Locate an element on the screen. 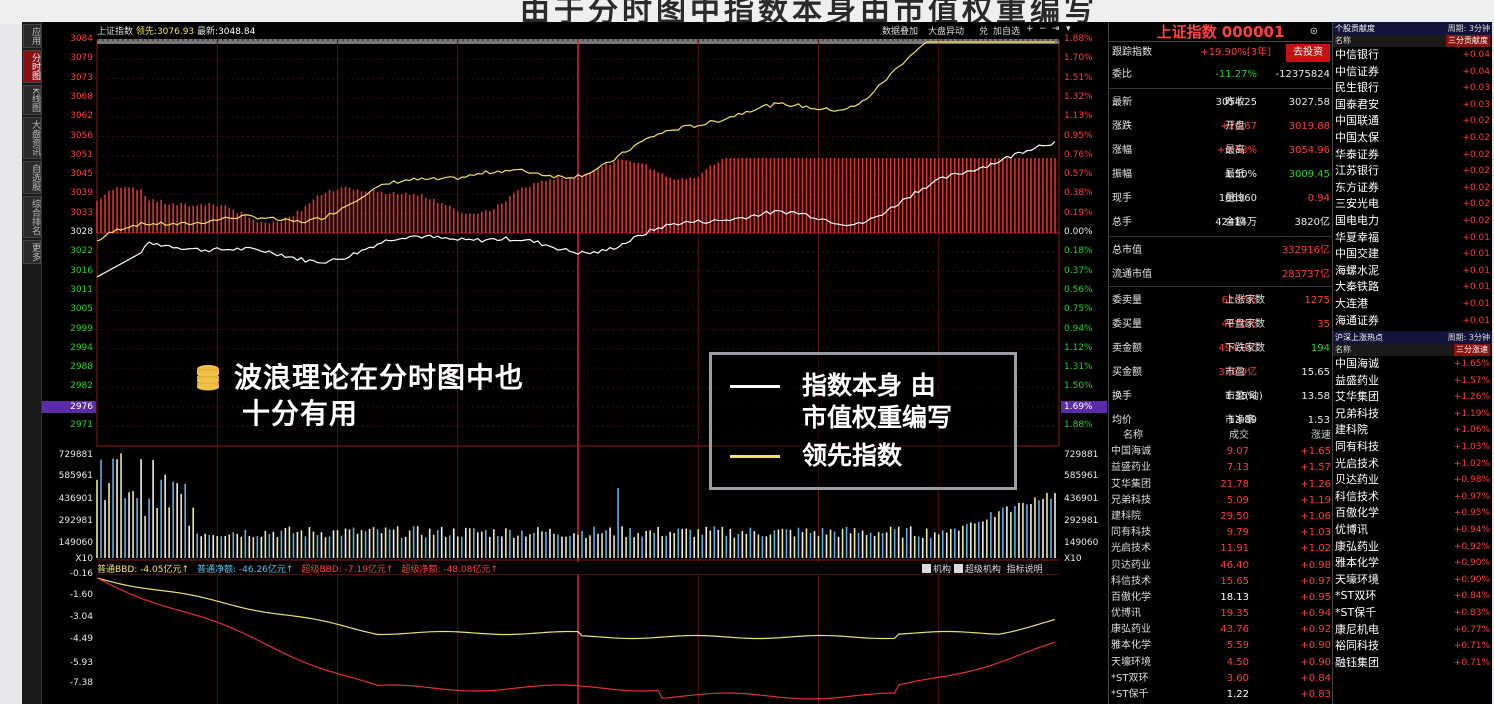  sidebar-tab: 更多 is located at coordinates (32, 251).